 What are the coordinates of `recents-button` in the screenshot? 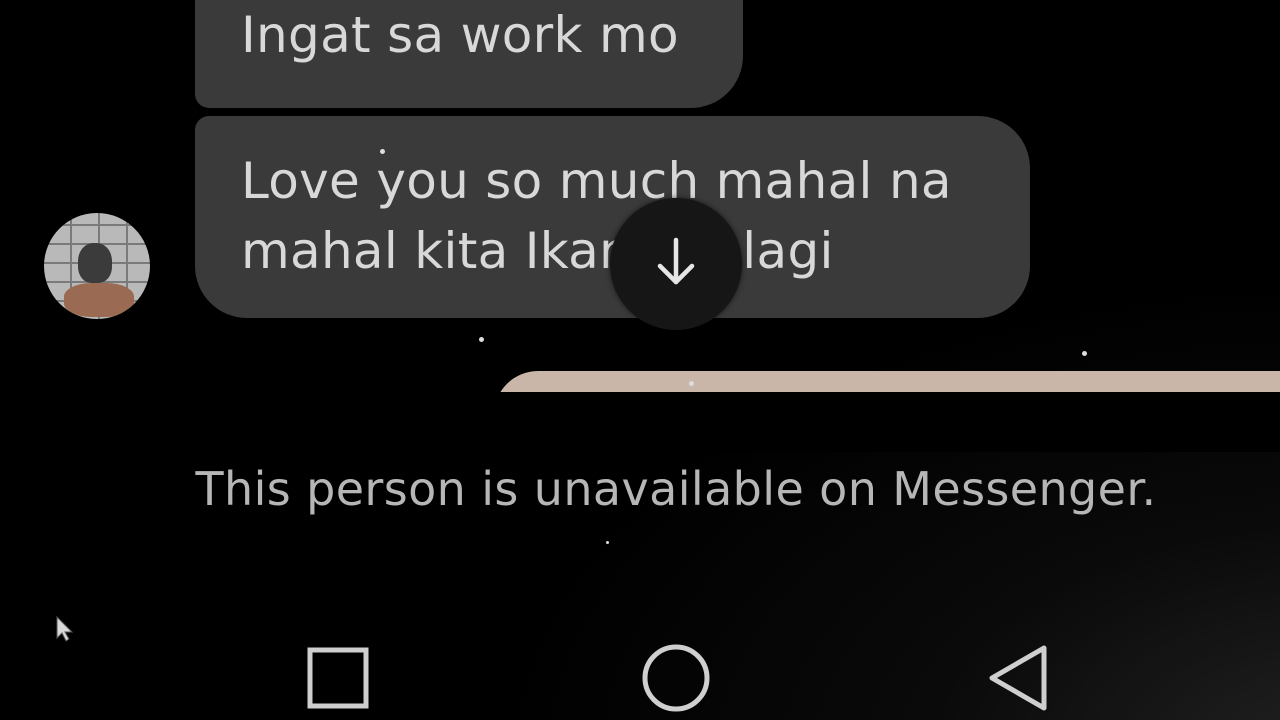 It's located at (338, 679).